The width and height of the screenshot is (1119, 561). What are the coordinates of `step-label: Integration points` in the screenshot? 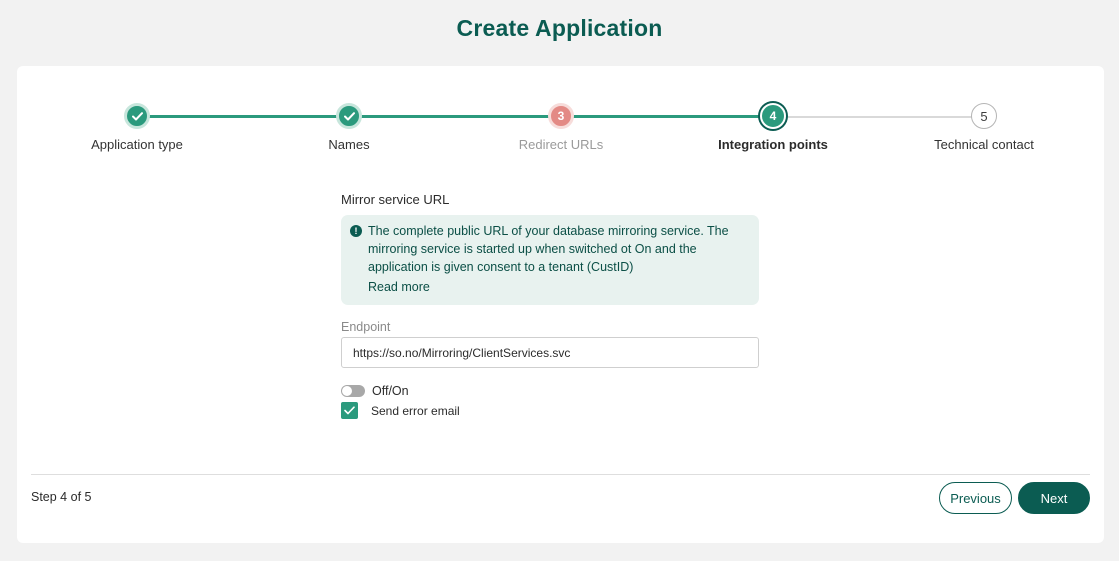 It's located at (773, 144).